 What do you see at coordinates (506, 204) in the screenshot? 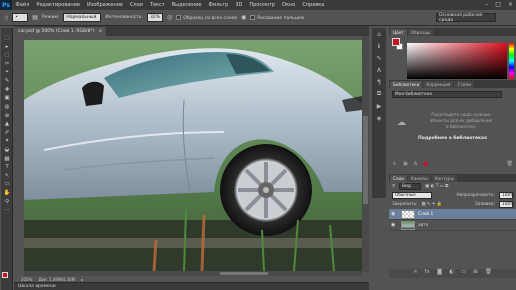
I see `fill-input: 100%` at bounding box center [506, 204].